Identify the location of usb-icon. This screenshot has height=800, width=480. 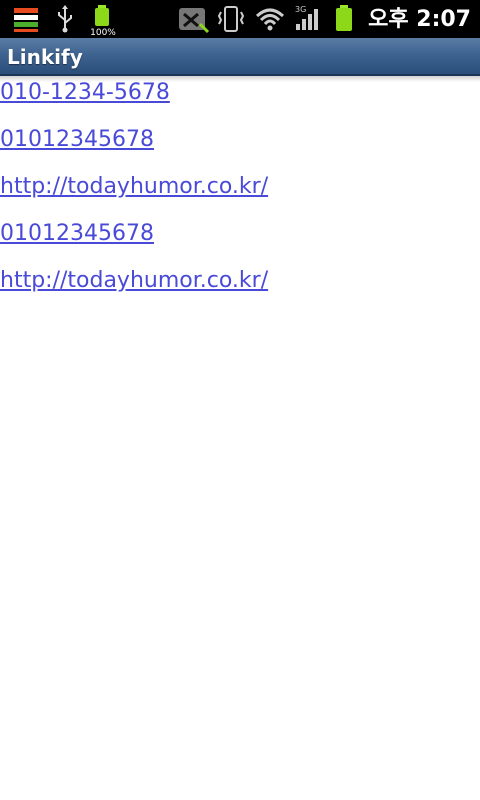
(65, 19).